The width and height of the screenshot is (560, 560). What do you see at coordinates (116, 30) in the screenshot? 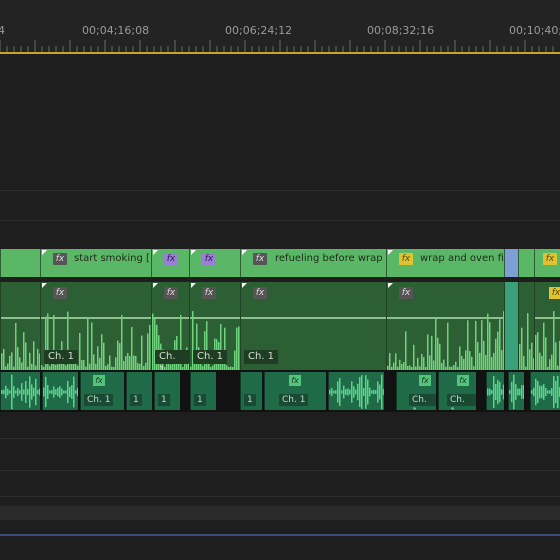
I see `timecode-label: 00;04;16;08` at bounding box center [116, 30].